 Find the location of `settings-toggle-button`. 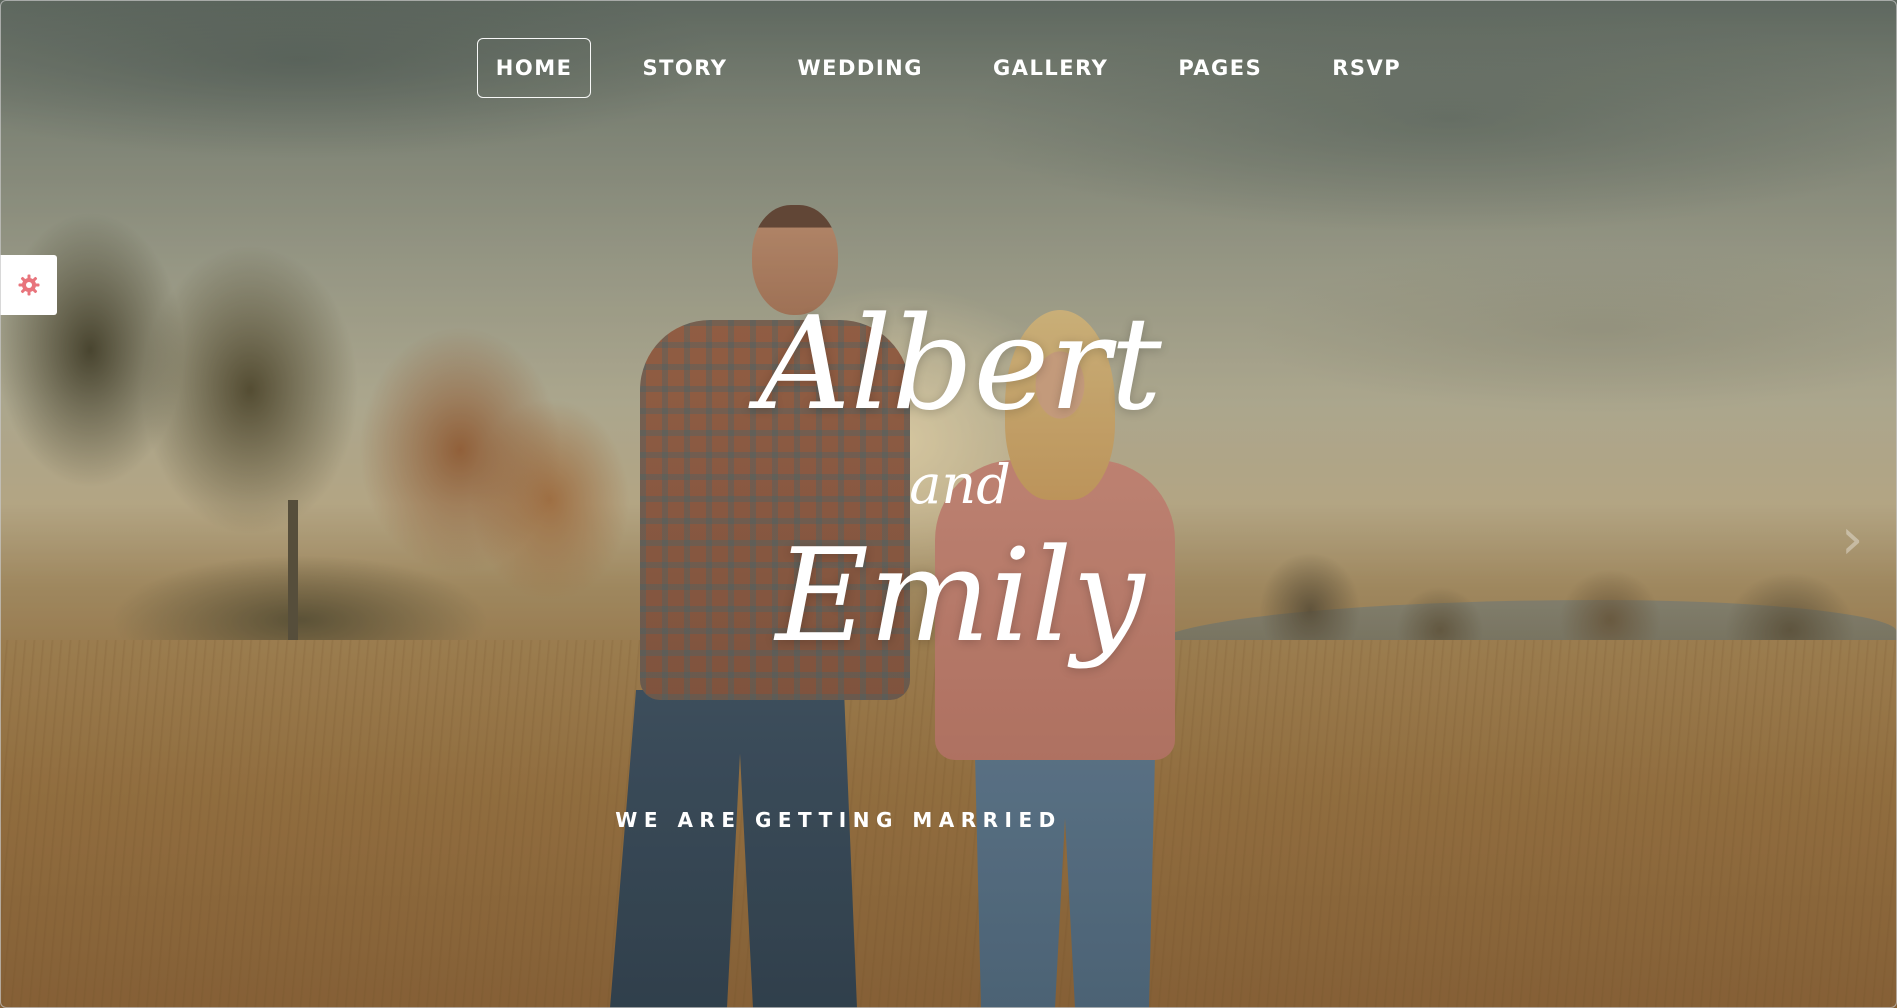

settings-toggle-button is located at coordinates (28, 285).